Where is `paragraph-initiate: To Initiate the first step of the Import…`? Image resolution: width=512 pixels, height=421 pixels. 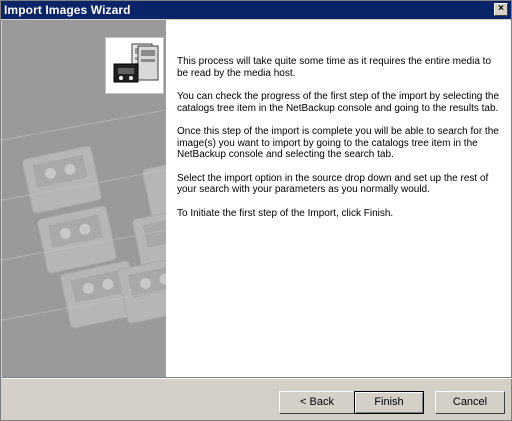
paragraph-initiate: To Initiate the first step of the Import… is located at coordinates (285, 213).